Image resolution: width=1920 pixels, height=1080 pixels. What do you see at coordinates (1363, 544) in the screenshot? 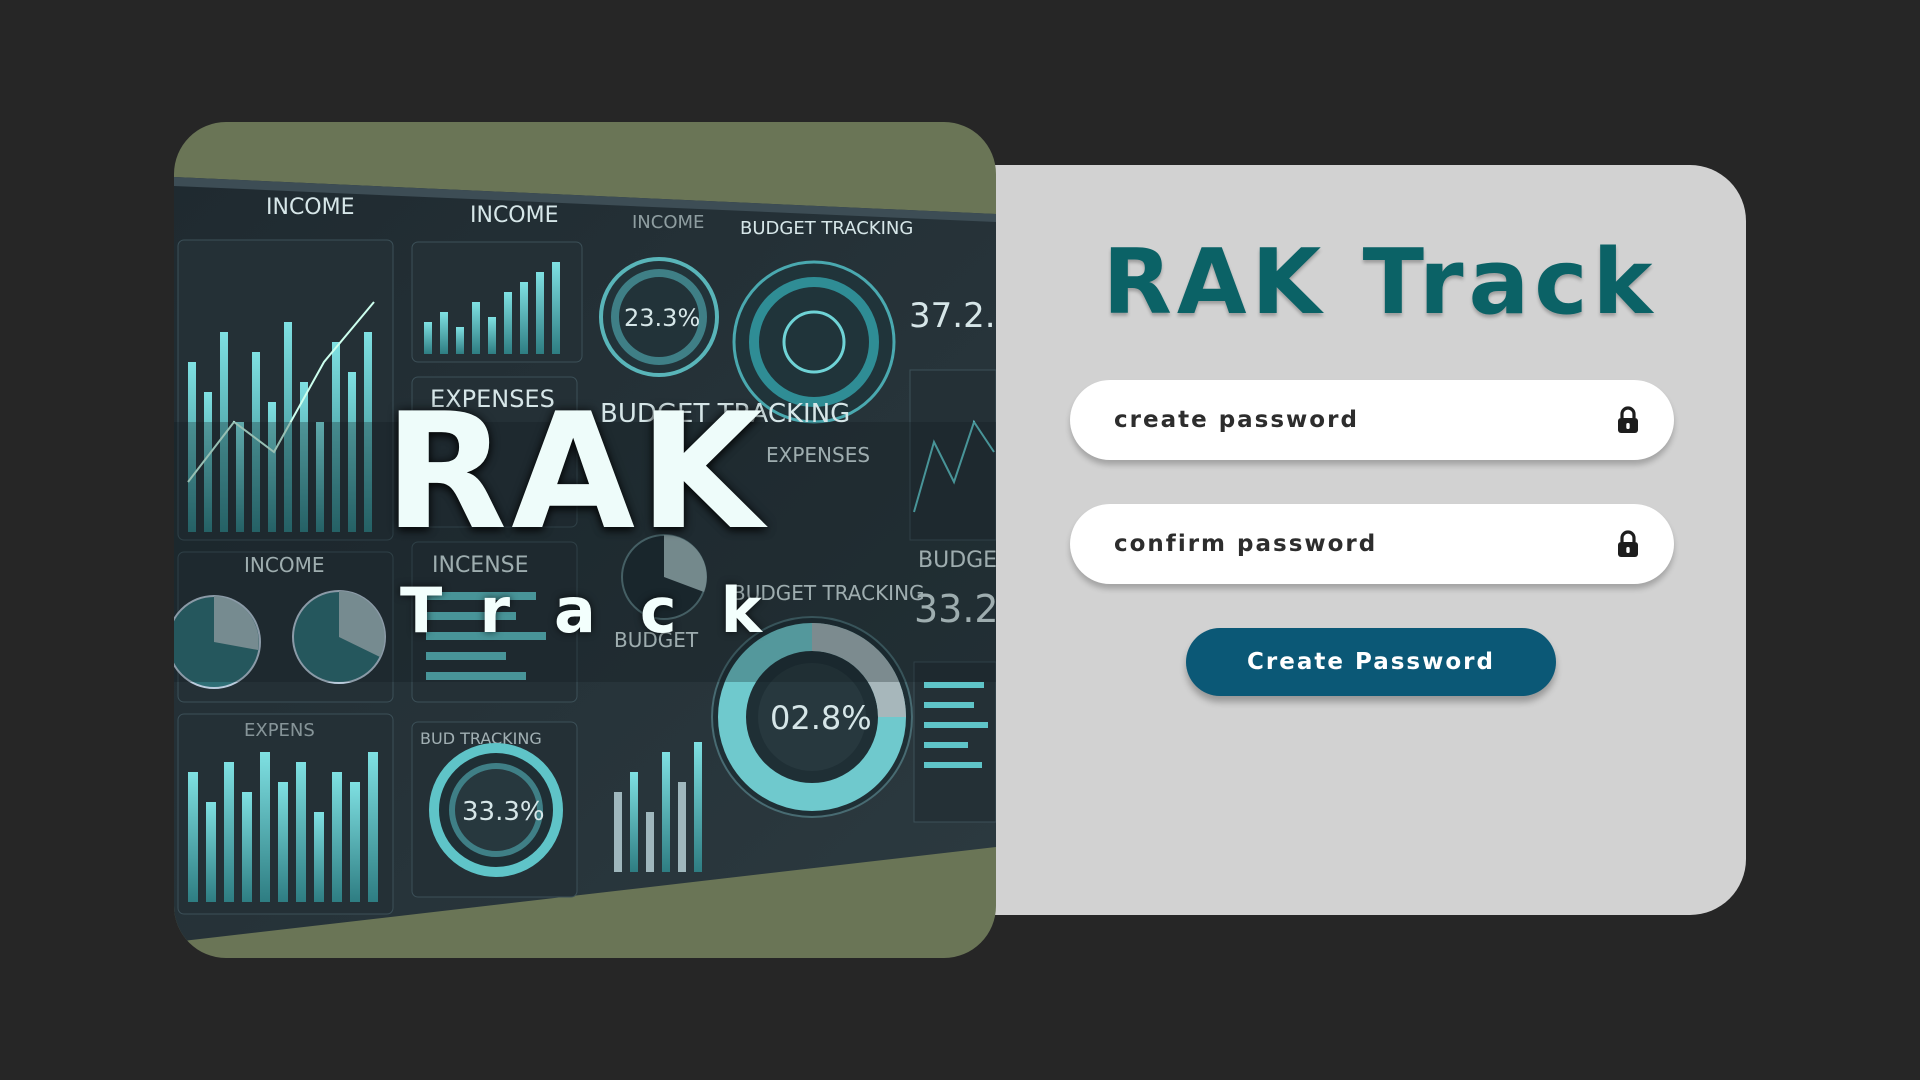
I see `confirm-password-input` at bounding box center [1363, 544].